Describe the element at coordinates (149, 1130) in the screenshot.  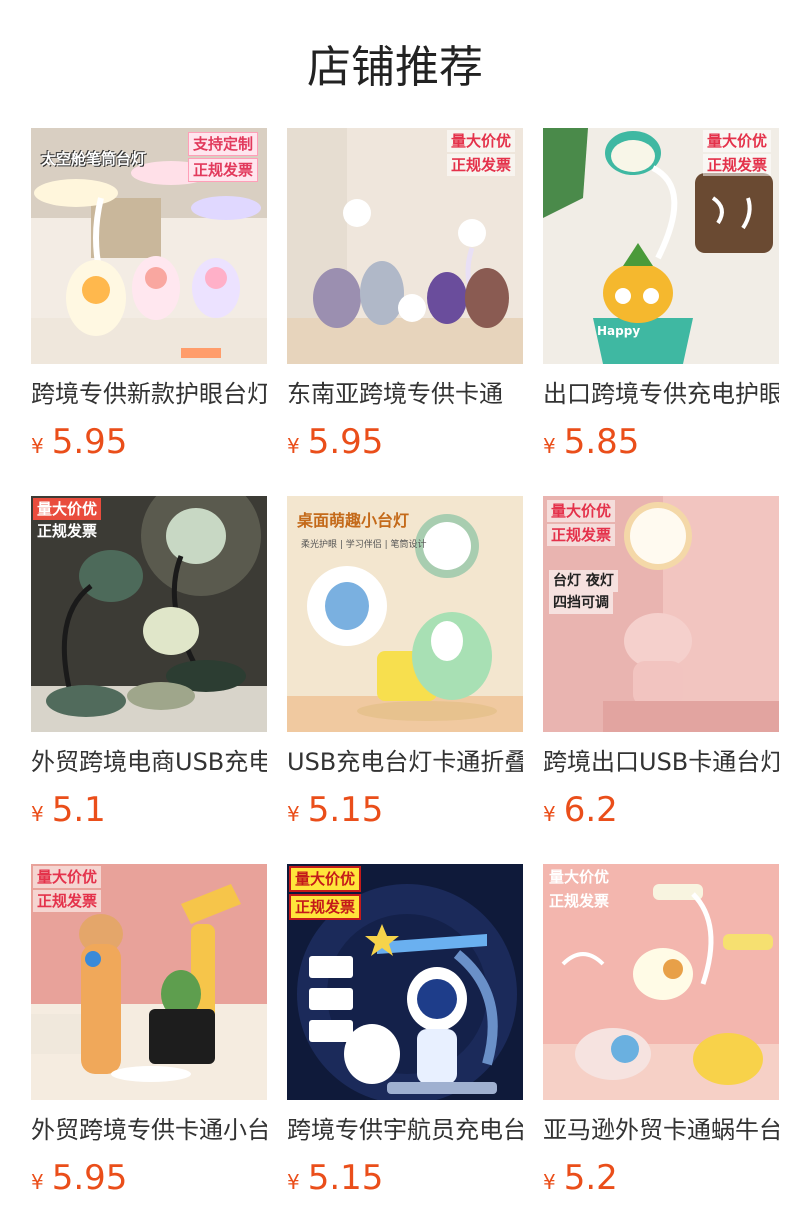
I see `product-name: 外贸跨境专供卡通小台灯` at that location.